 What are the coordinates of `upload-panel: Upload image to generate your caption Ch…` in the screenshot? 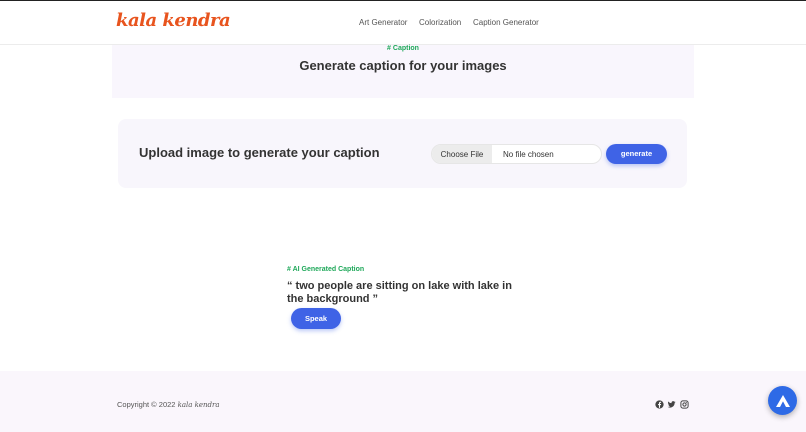 It's located at (402, 153).